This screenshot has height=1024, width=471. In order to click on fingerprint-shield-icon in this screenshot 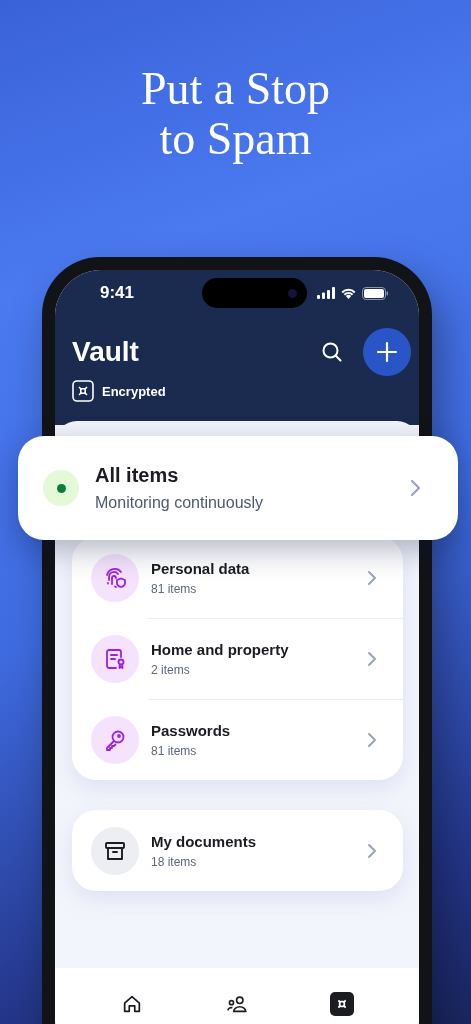, I will do `click(115, 577)`.